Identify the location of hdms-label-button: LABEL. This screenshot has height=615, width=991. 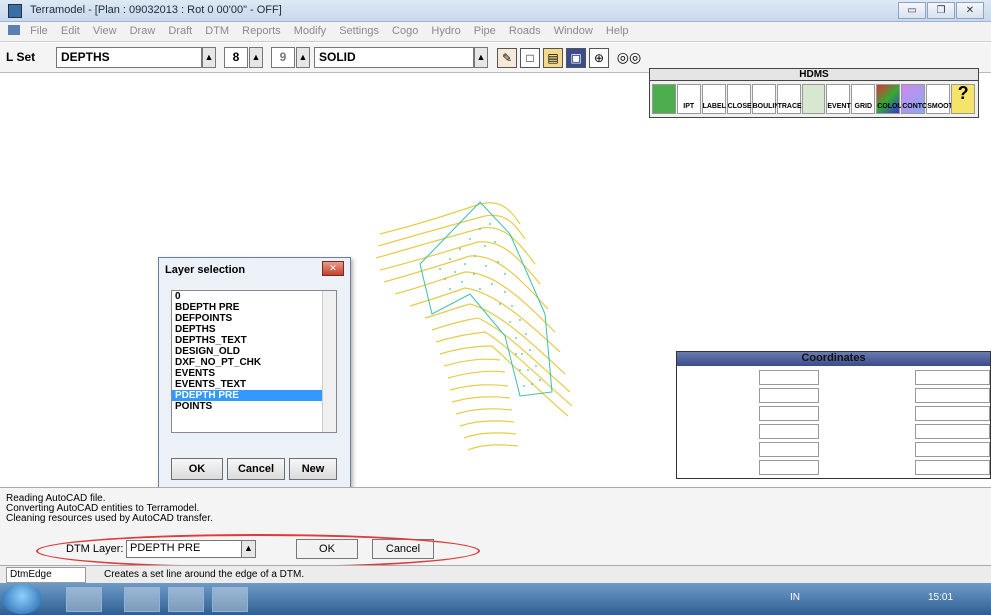
(713, 99).